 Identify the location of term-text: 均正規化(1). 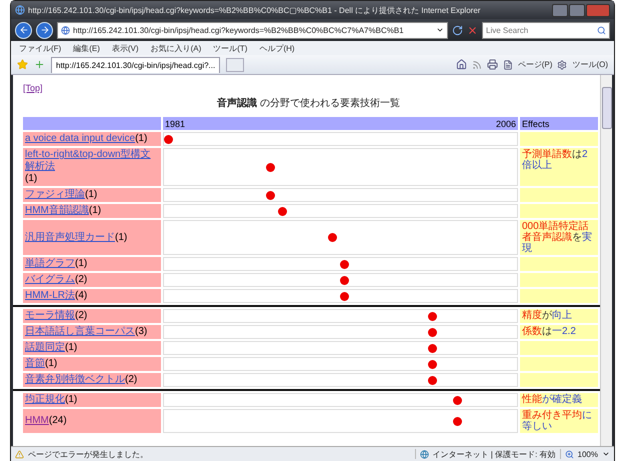
(51, 400).